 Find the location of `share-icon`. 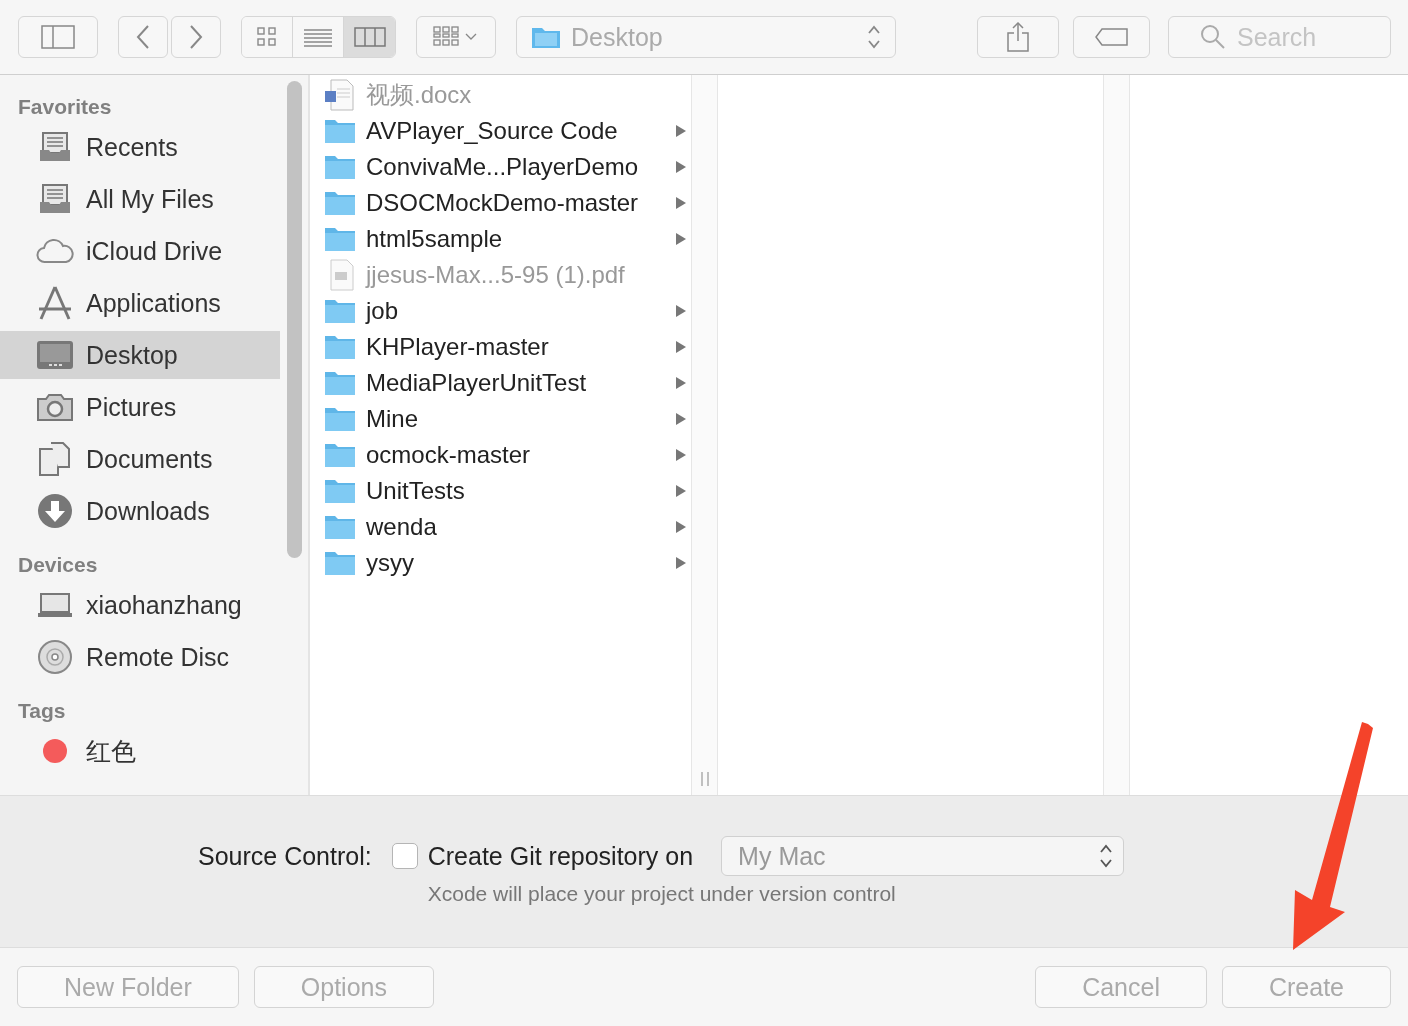

share-icon is located at coordinates (1018, 37).